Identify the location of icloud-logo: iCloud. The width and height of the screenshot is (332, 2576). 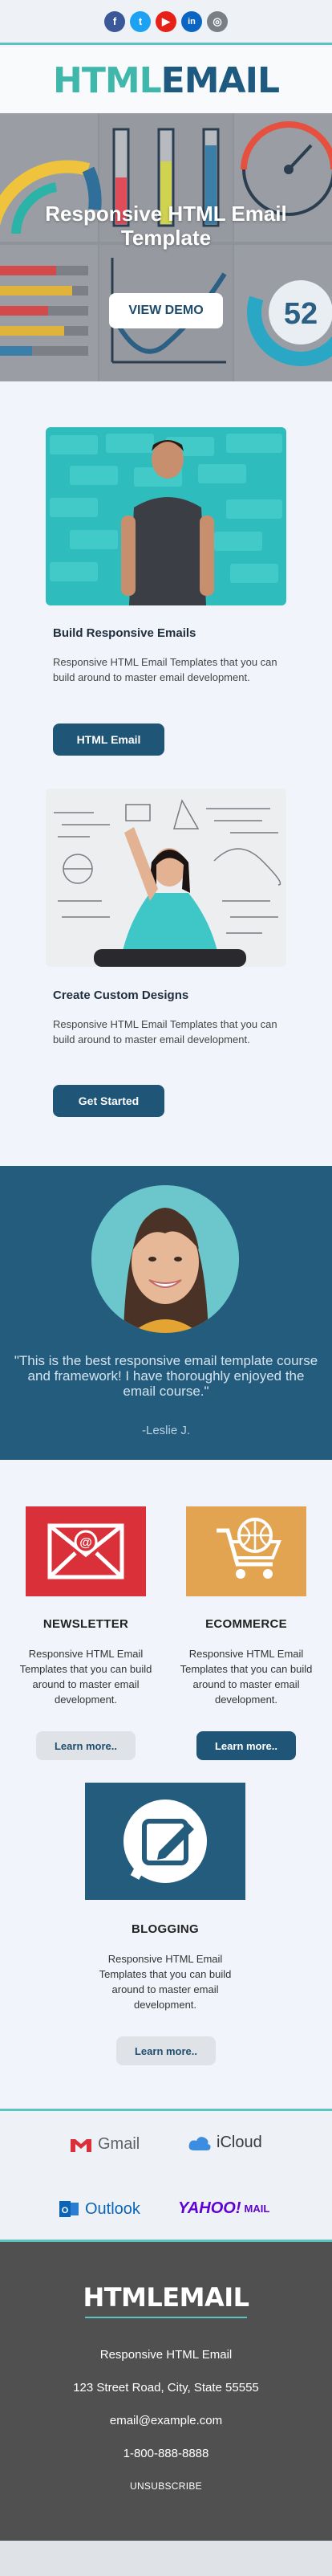
(225, 2143).